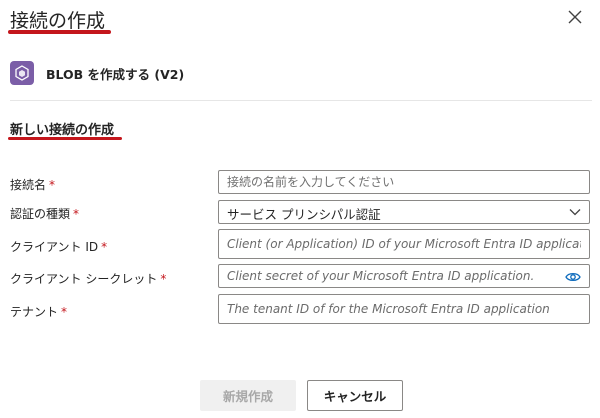 Image resolution: width=600 pixels, height=418 pixels. Describe the element at coordinates (39, 312) in the screenshot. I see `tenant-label: テナント *` at that location.